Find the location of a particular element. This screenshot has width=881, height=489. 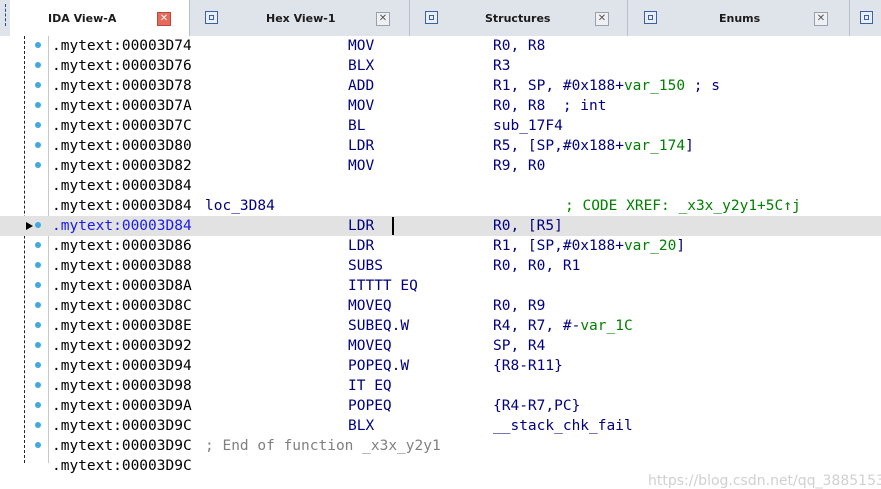

address: .mytext:00003D98 is located at coordinates (122, 386).